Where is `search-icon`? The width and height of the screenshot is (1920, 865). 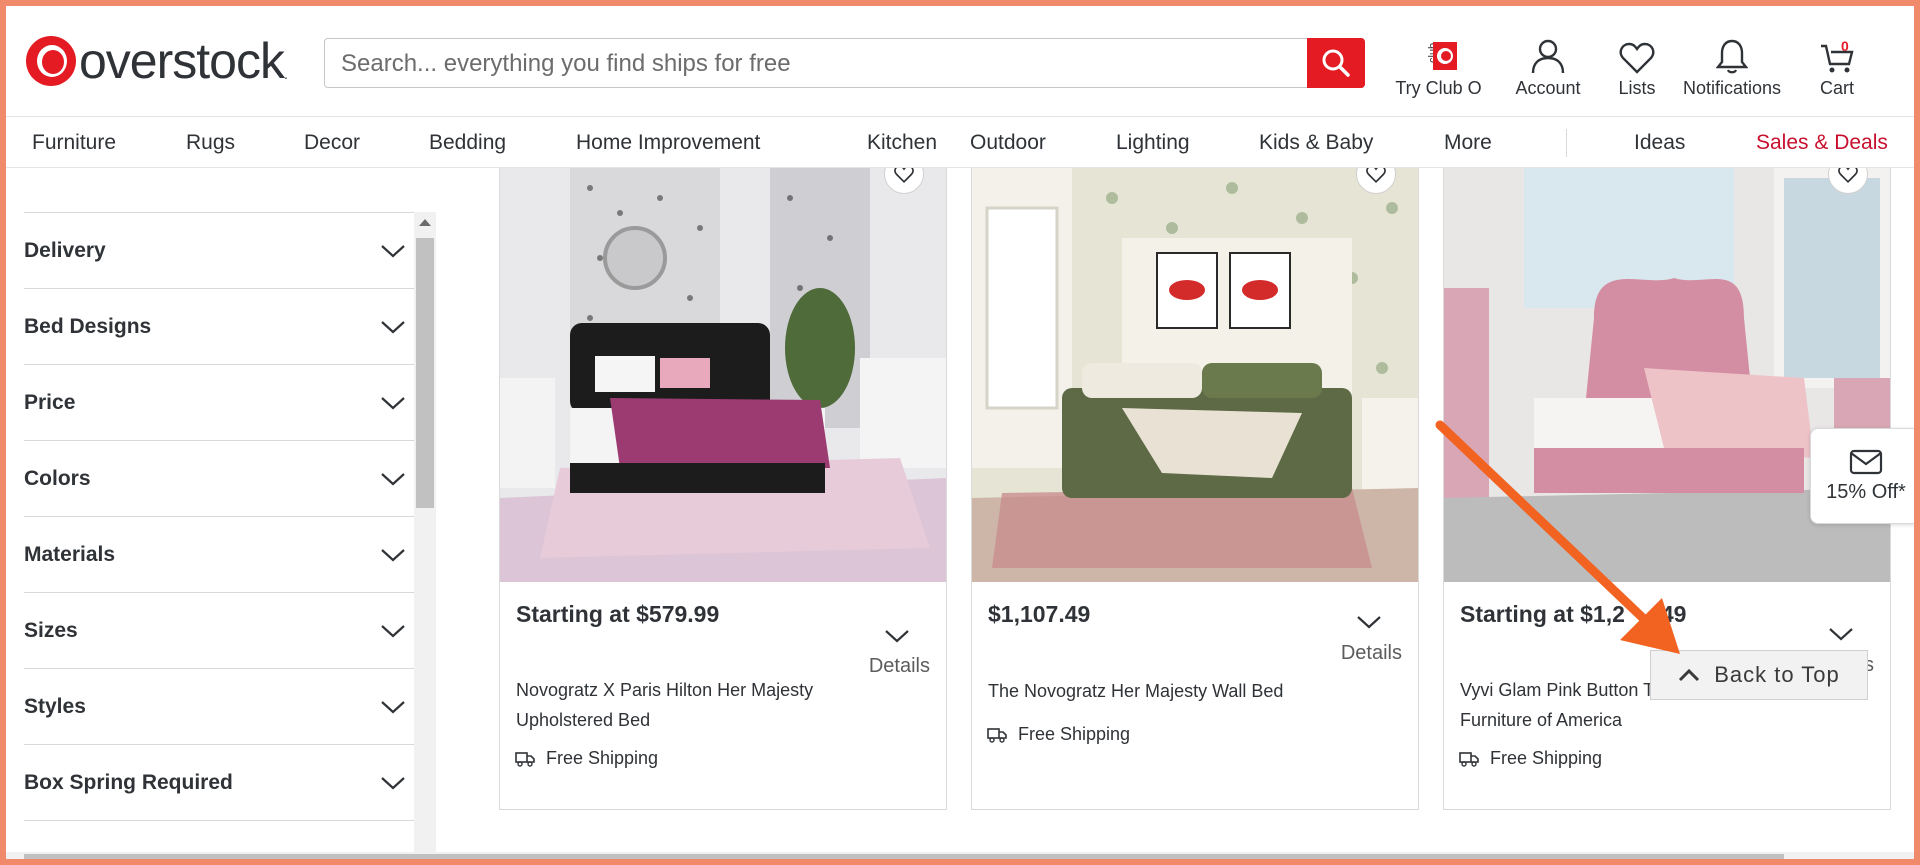 search-icon is located at coordinates (1336, 63).